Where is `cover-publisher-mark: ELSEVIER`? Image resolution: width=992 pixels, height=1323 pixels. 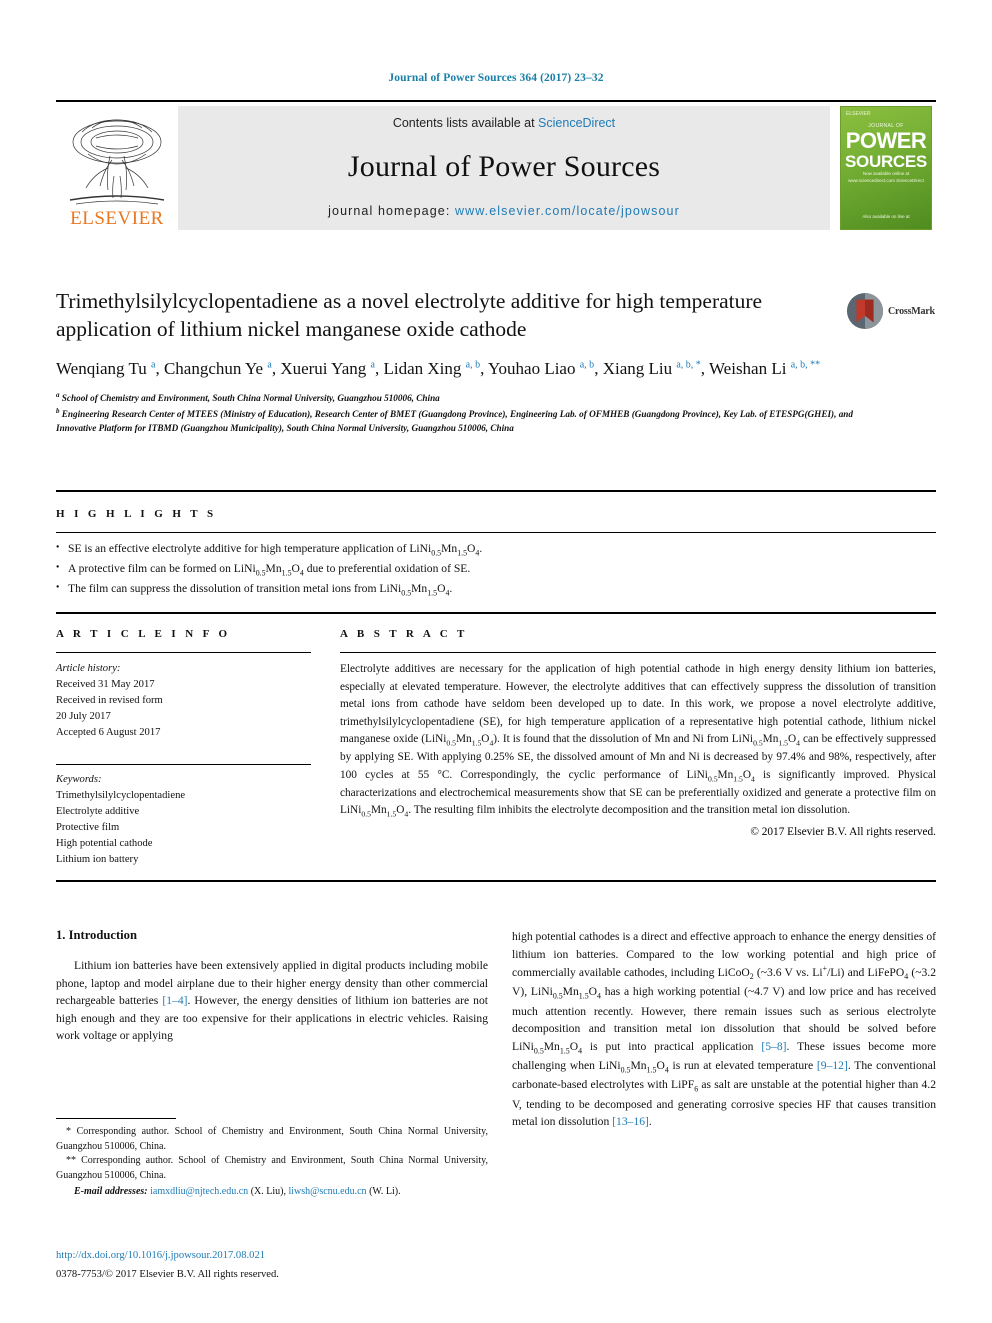 cover-publisher-mark: ELSEVIER is located at coordinates (858, 114).